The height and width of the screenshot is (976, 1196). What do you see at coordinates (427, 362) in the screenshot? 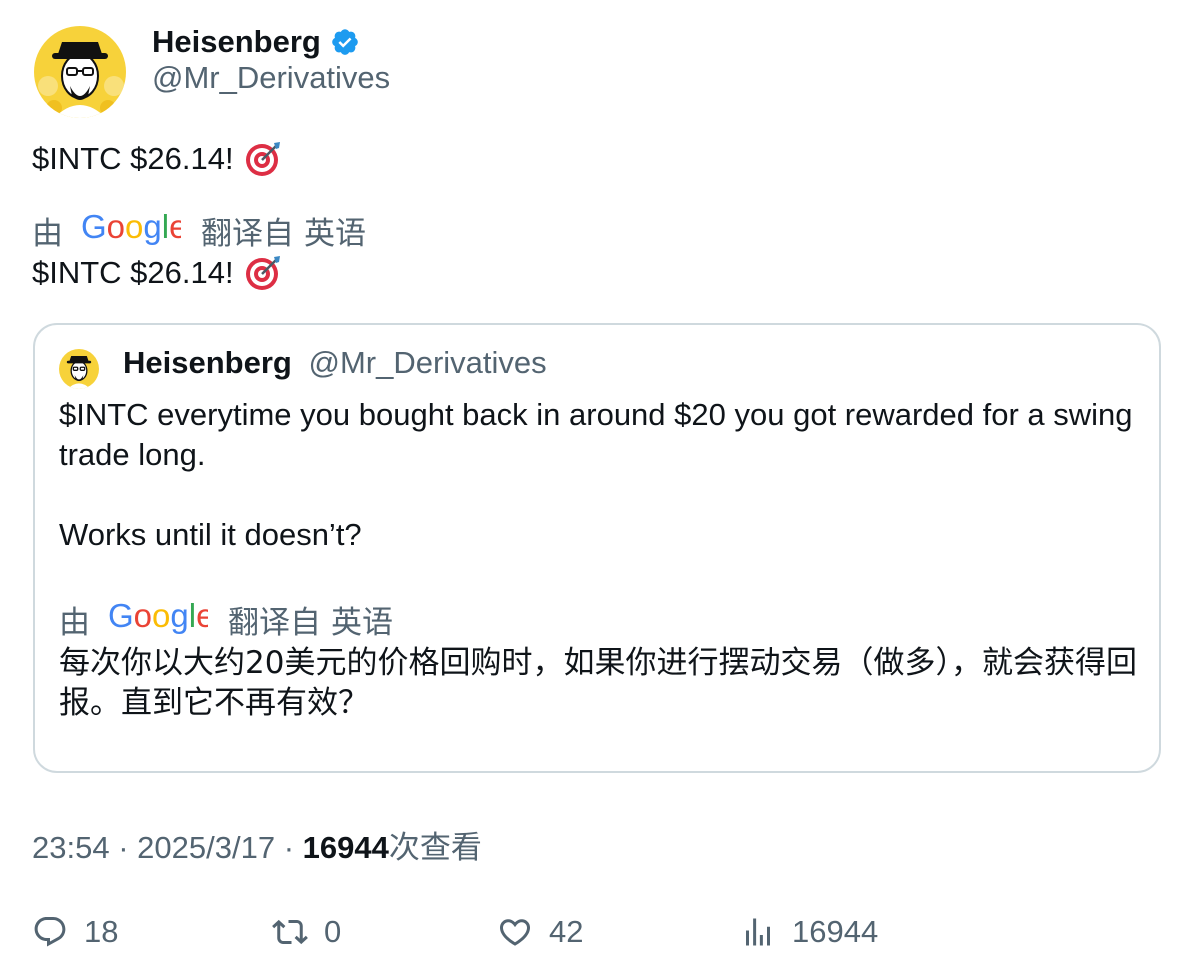
I see `quoted-author-handle: @Mr_Derivatives` at bounding box center [427, 362].